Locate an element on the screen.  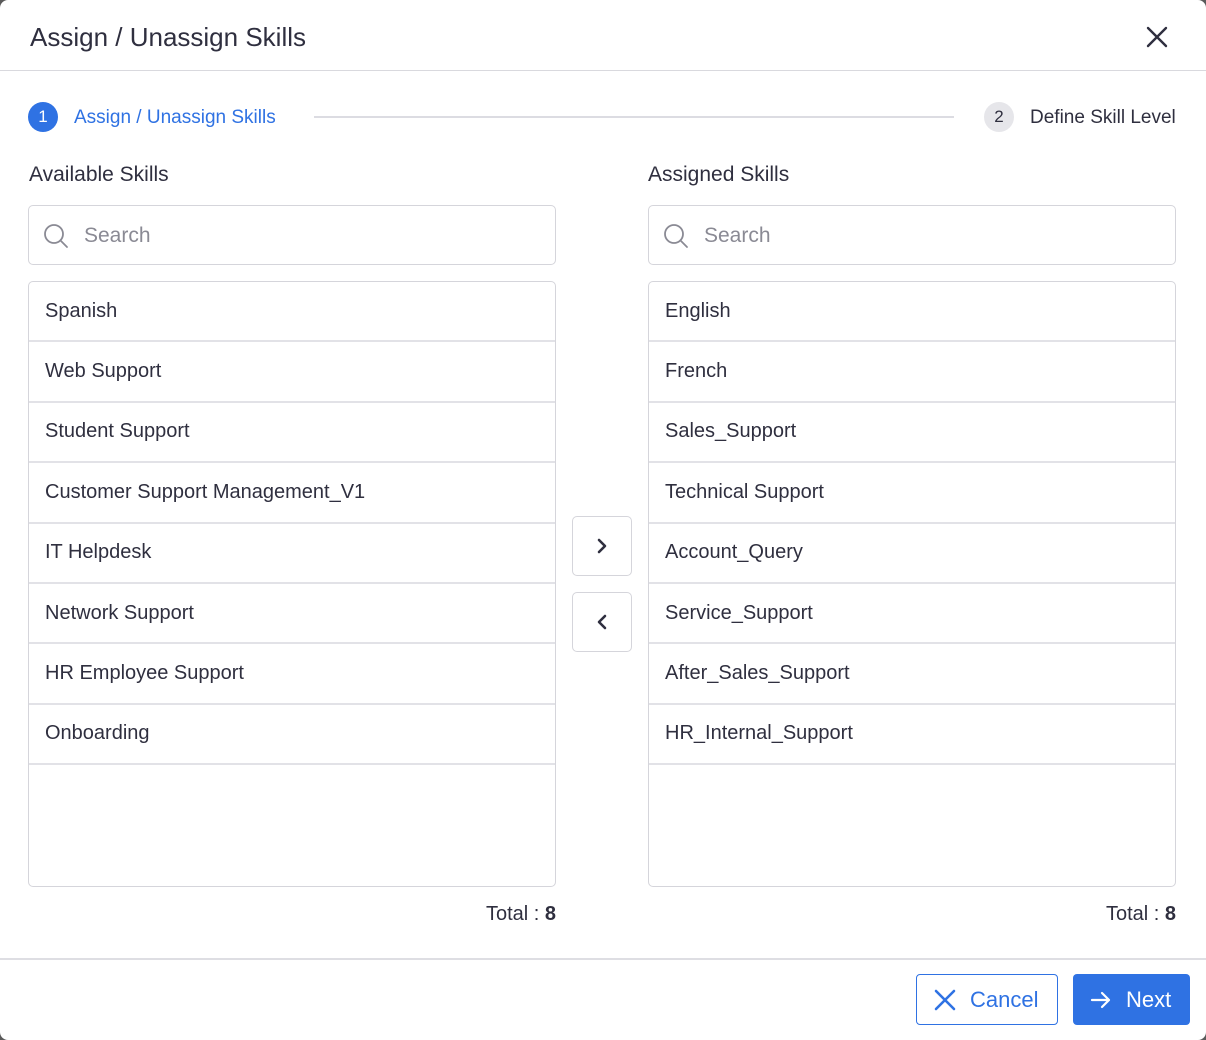
available-search-field is located at coordinates (292, 235).